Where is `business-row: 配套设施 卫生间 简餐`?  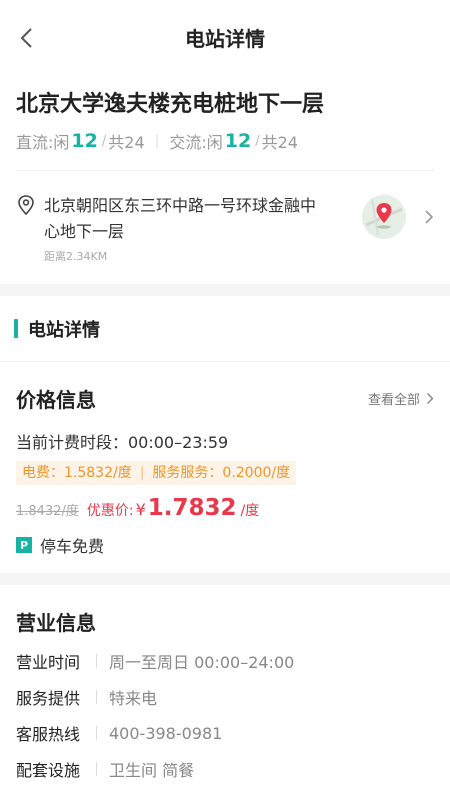
business-row: 配套设施 卫生间 简餐 is located at coordinates (225, 769).